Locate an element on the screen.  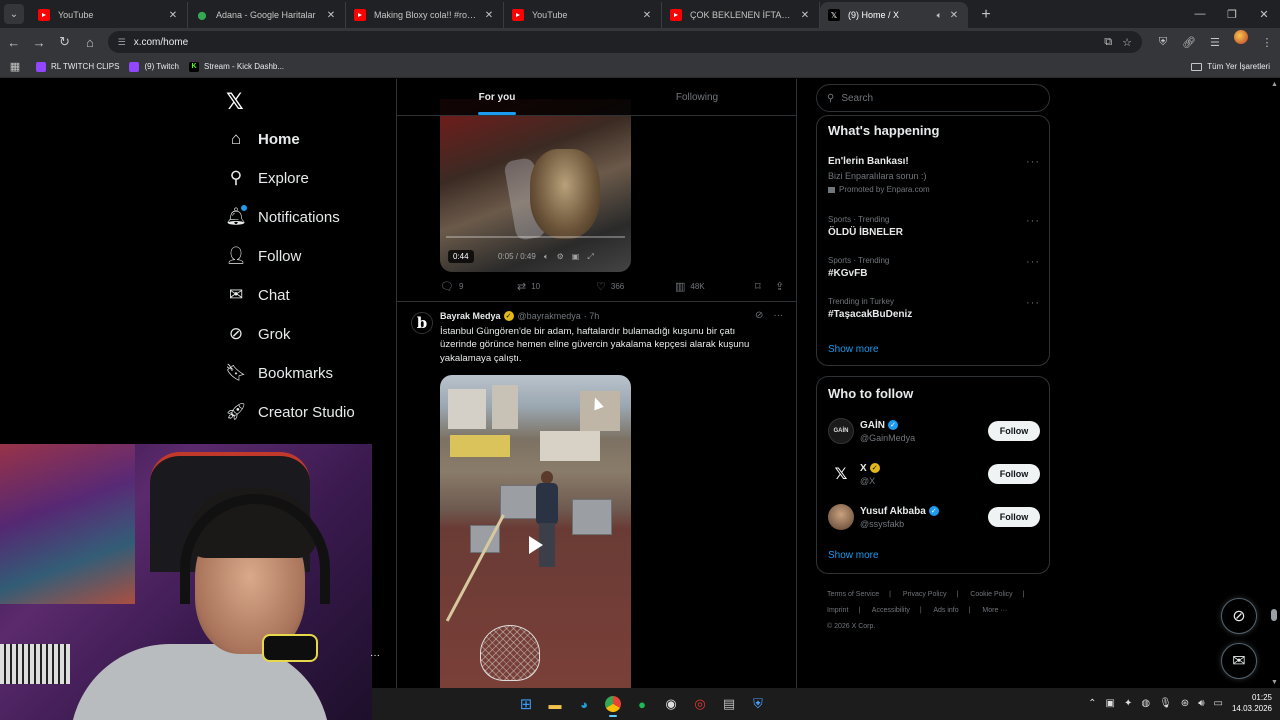
kebab-menu-icon: ⋮ is located at coordinates (1267, 42).